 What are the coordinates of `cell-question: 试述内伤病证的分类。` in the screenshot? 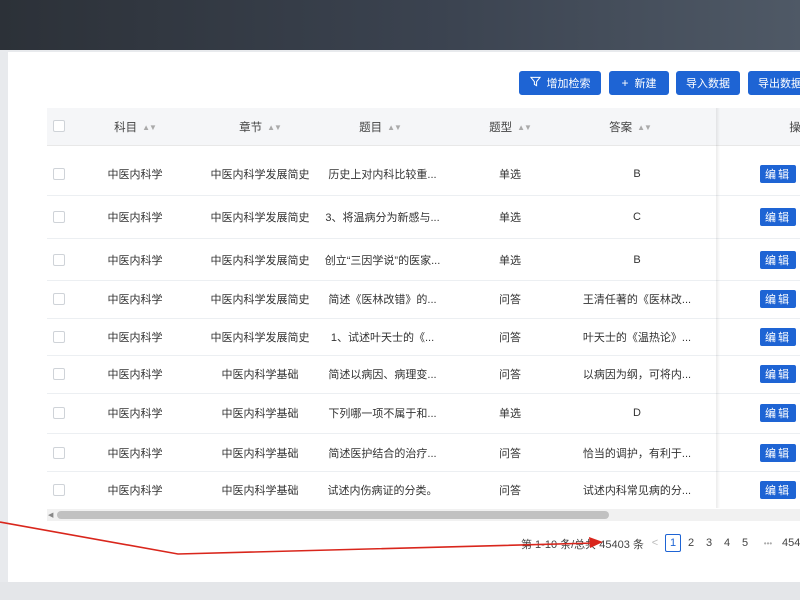 It's located at (382, 491).